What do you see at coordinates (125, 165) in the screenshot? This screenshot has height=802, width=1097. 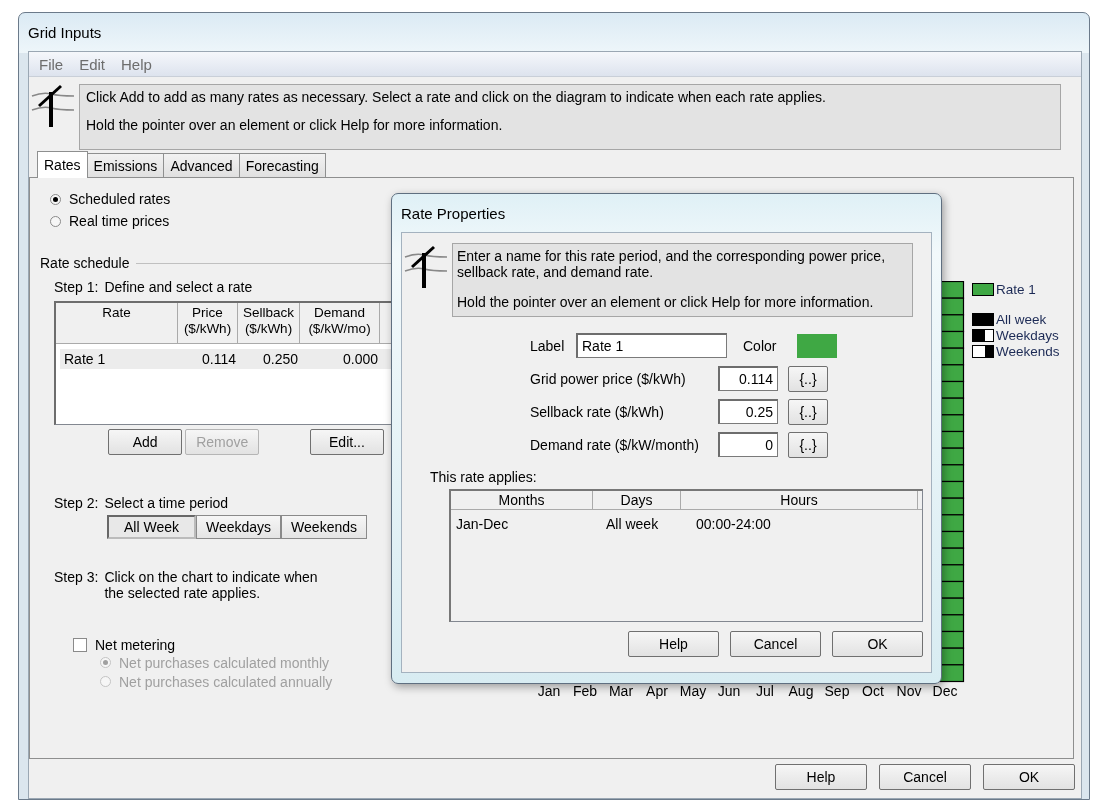 I see `tab: Emissions` at bounding box center [125, 165].